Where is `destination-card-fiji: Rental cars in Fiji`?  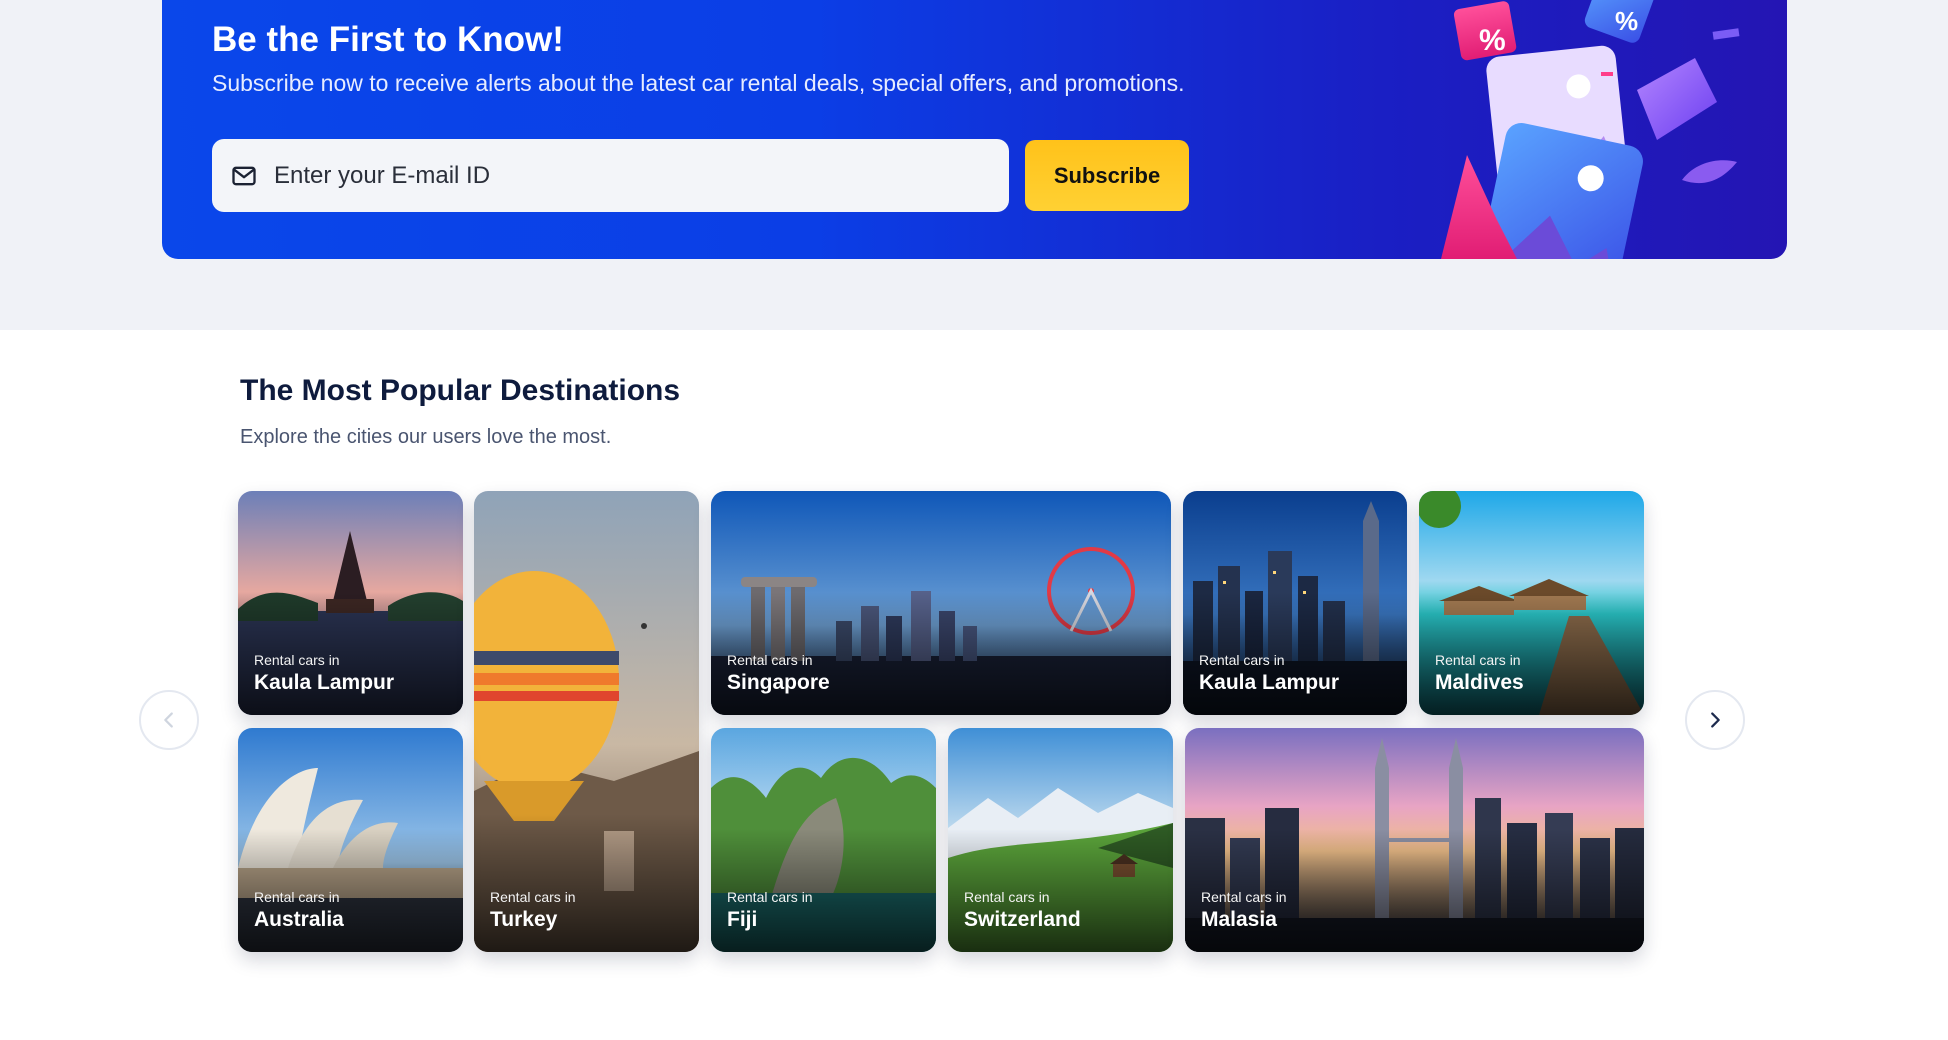
destination-card-fiji: Rental cars in Fiji is located at coordinates (823, 840).